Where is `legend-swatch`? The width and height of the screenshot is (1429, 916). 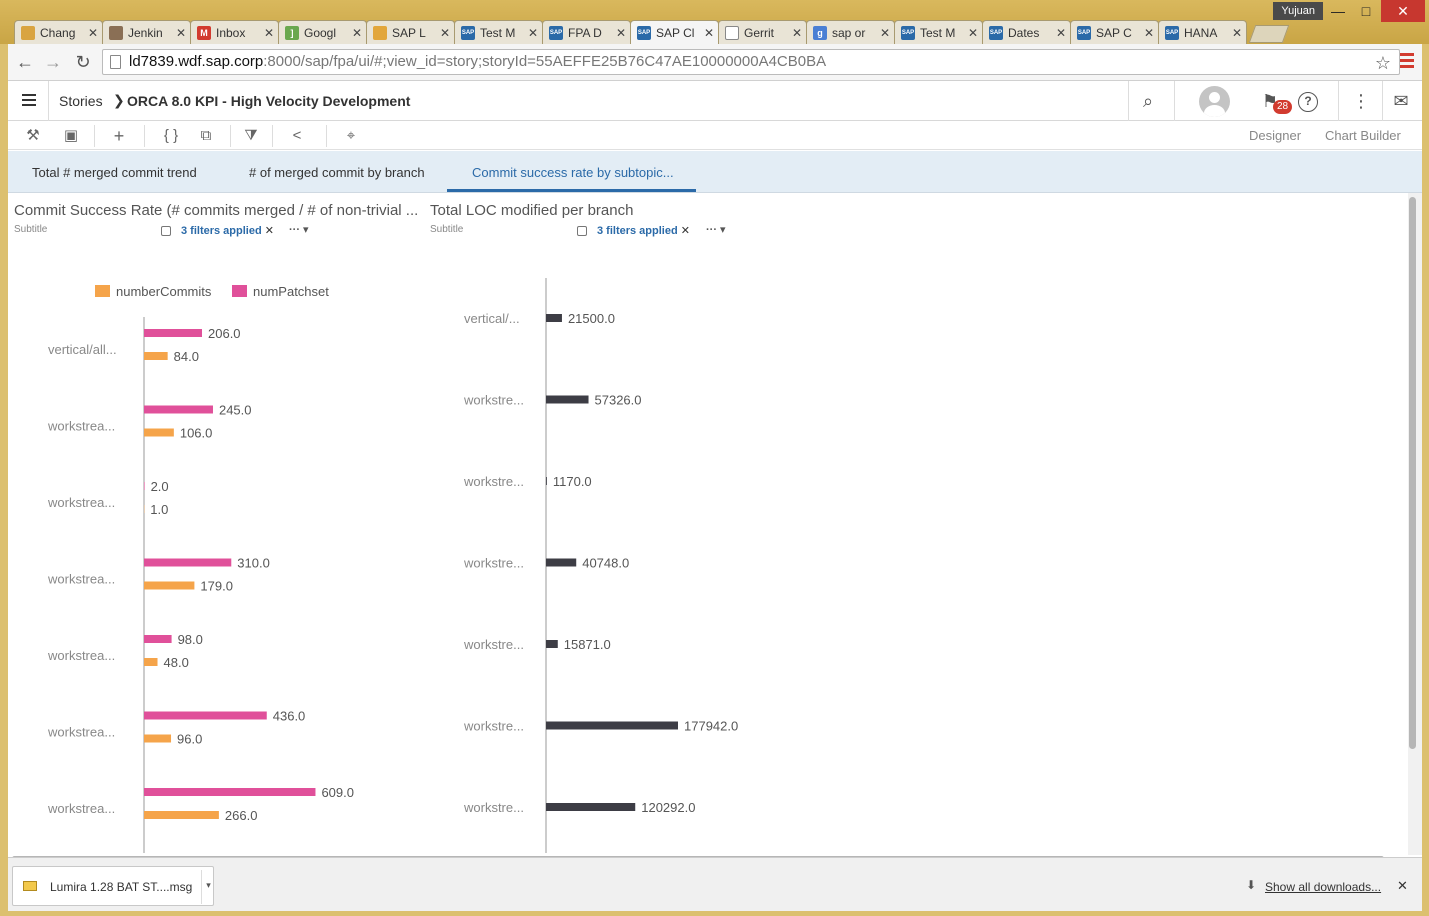 legend-swatch is located at coordinates (102, 291).